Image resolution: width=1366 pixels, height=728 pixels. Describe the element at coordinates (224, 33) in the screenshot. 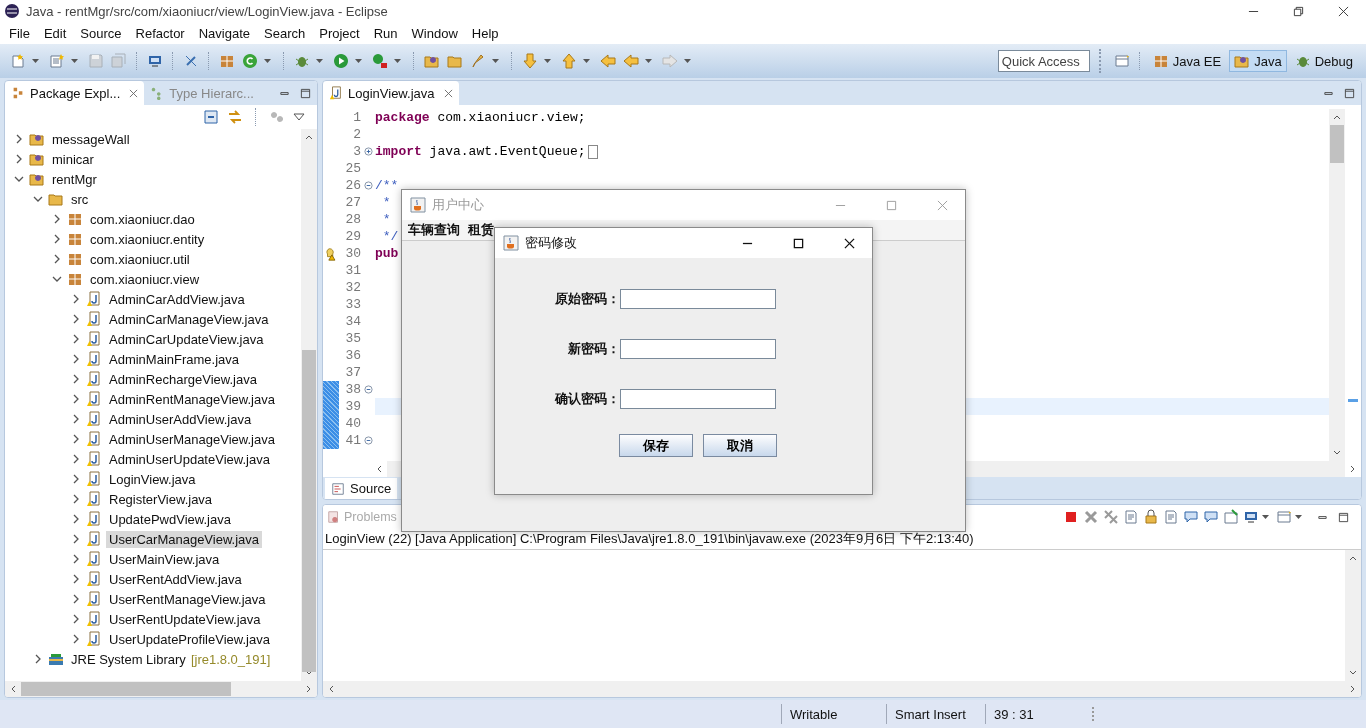

I see `menu-item: Navigate` at that location.